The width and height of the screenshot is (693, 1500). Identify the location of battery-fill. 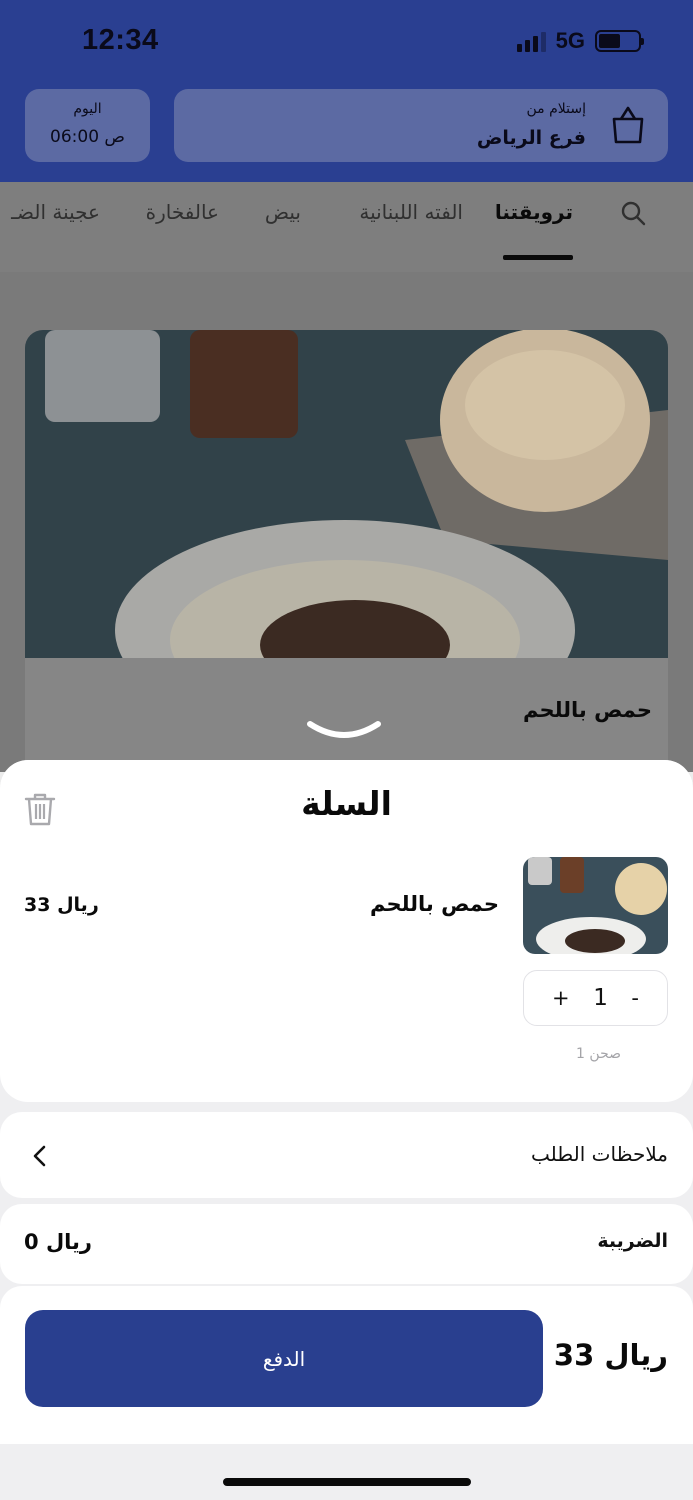
(609, 41).